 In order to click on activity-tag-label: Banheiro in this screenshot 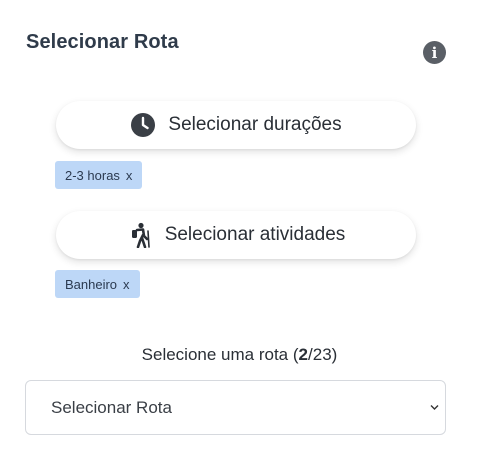, I will do `click(91, 284)`.